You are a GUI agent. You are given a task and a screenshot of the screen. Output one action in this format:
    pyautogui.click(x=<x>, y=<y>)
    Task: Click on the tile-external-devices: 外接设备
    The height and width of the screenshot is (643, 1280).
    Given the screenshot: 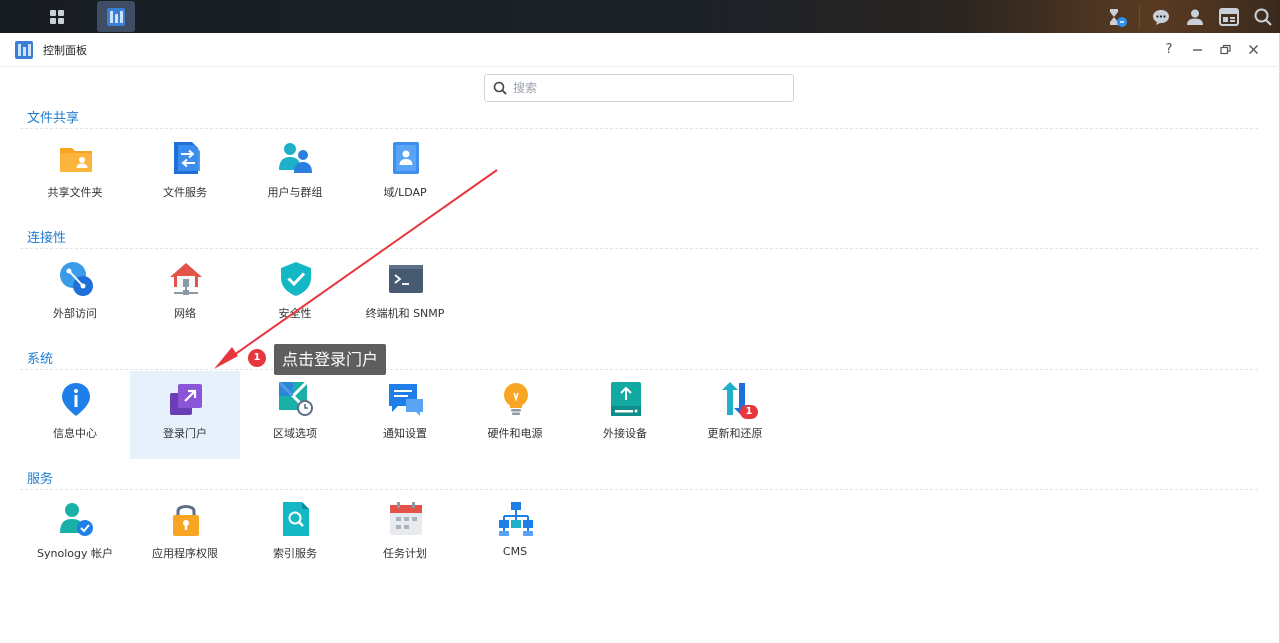 What is the action you would take?
    pyautogui.click(x=625, y=415)
    